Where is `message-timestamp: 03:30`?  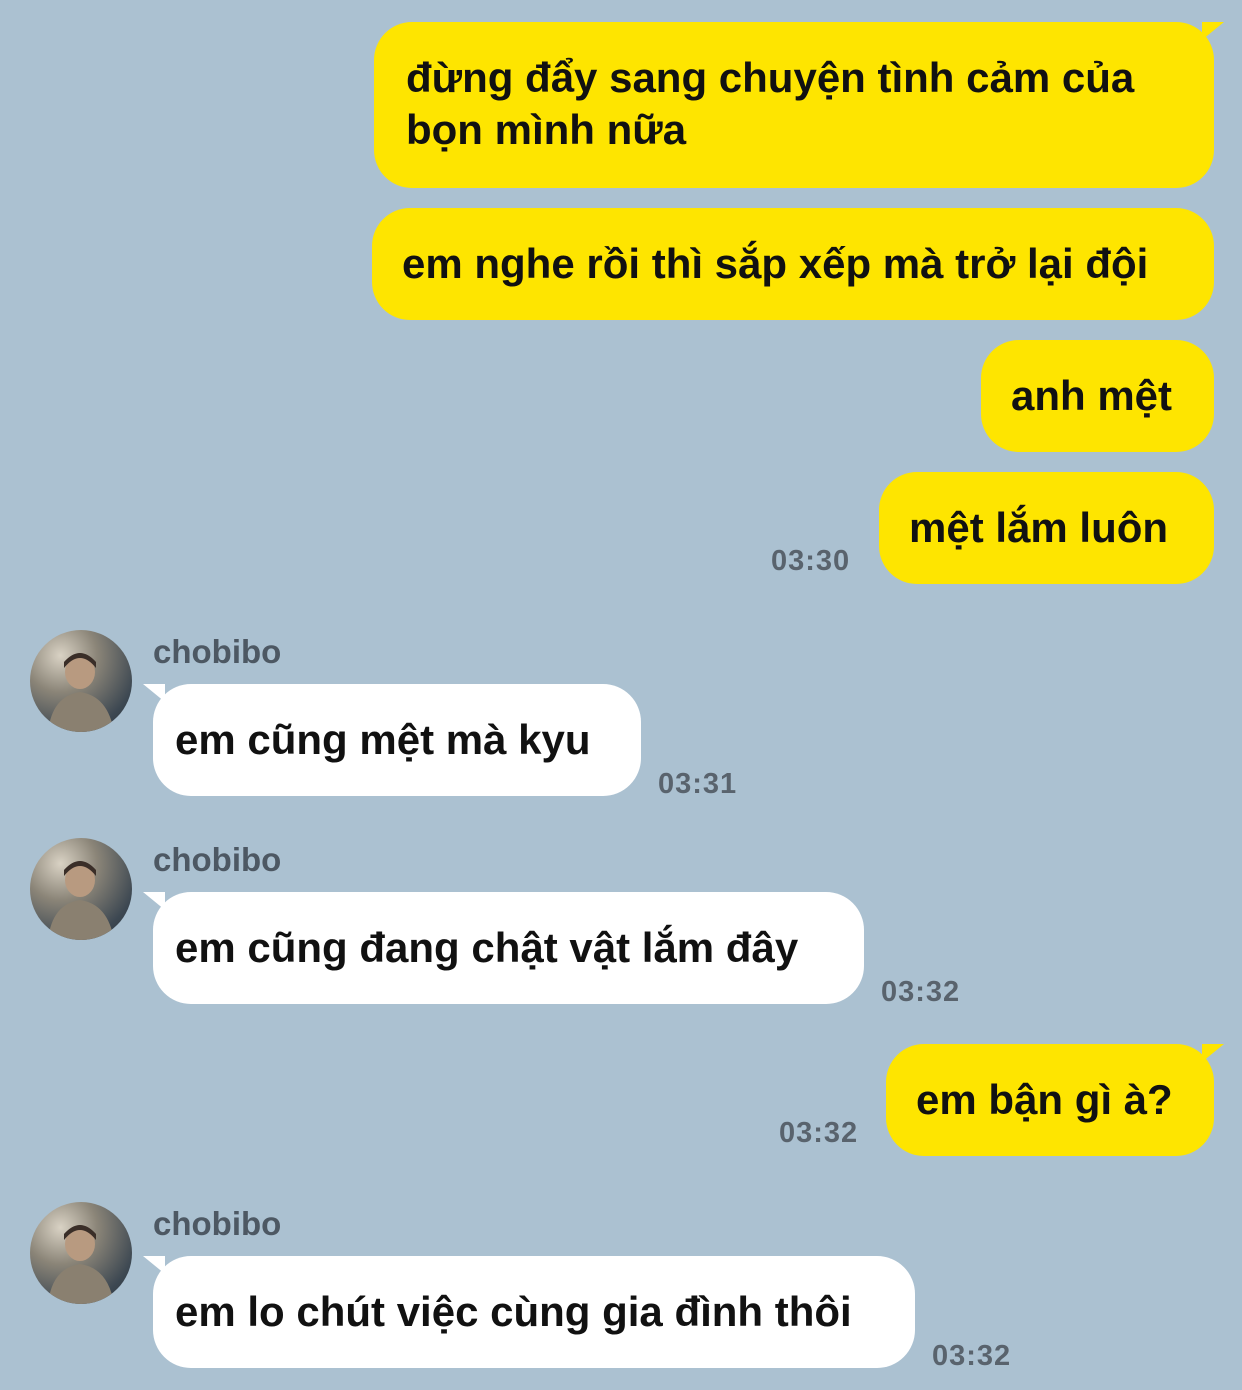
message-timestamp: 03:30 is located at coordinates (811, 561).